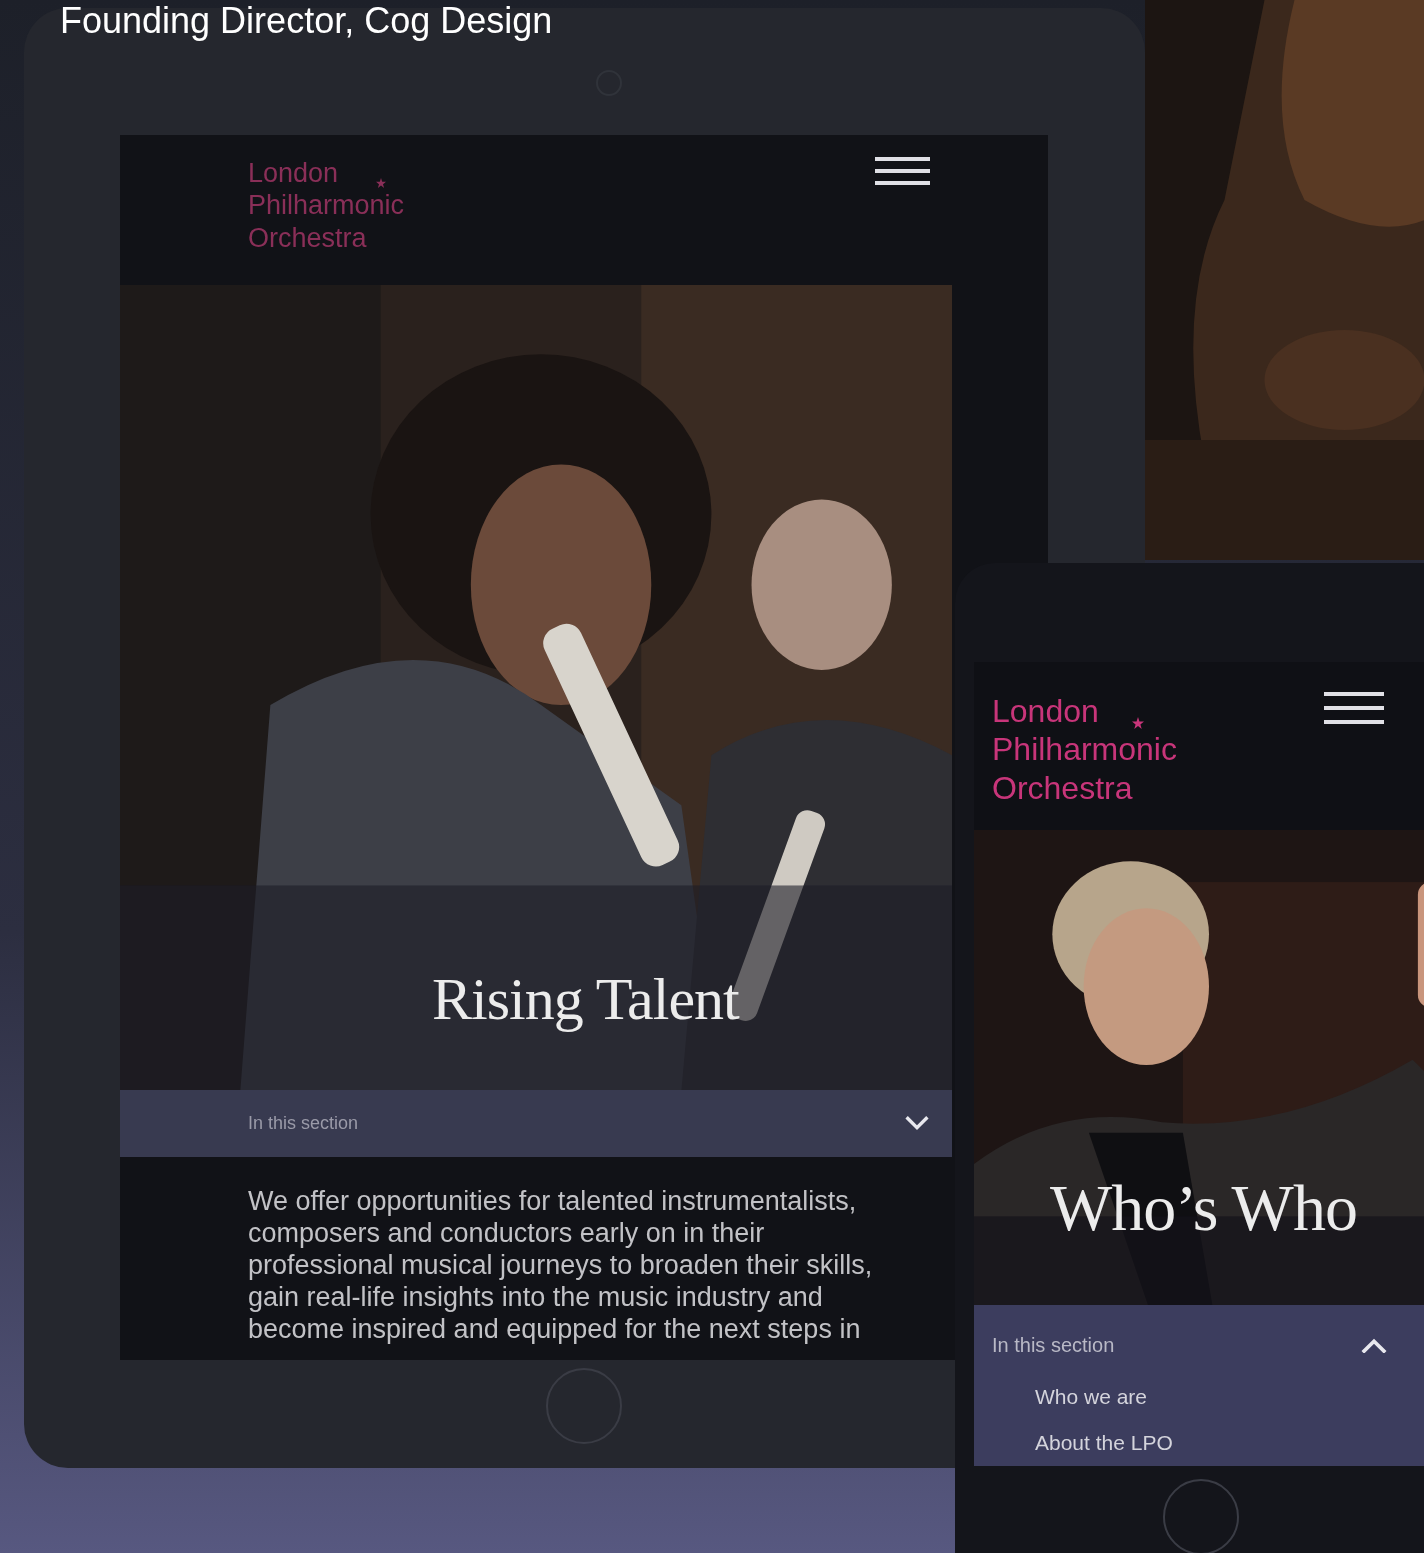  Describe the element at coordinates (561, 1265) in the screenshot. I see `intro-paragraph: We offer opportunities for talented instrumentalists, composers and conductors early on in their professional musical journeys to broaden their skills, gain real-life insights into the music industry and become inspired and equipped for the next steps in` at that location.